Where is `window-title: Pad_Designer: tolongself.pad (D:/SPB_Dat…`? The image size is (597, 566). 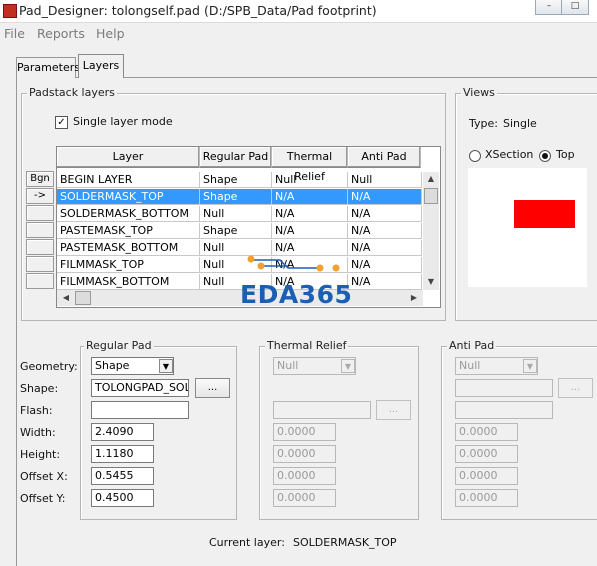 window-title: Pad_Designer: tolongself.pad (D:/SPB_Dat… is located at coordinates (198, 10).